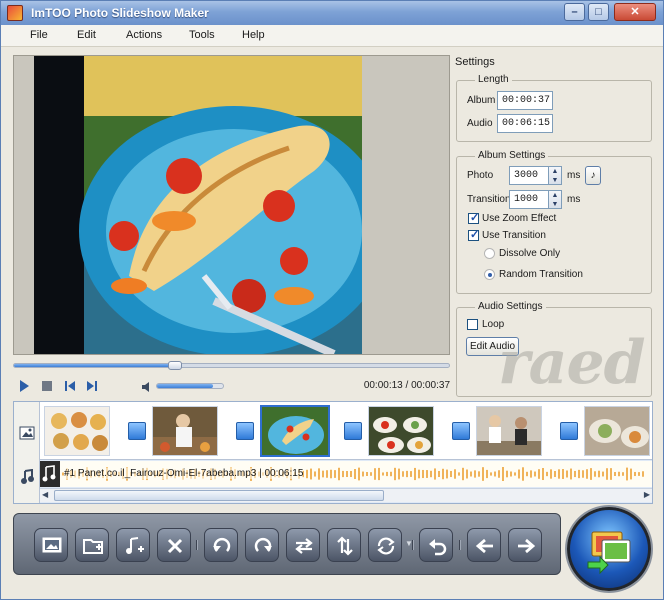  I want to click on photo-duration-field: 3000, so click(529, 175).